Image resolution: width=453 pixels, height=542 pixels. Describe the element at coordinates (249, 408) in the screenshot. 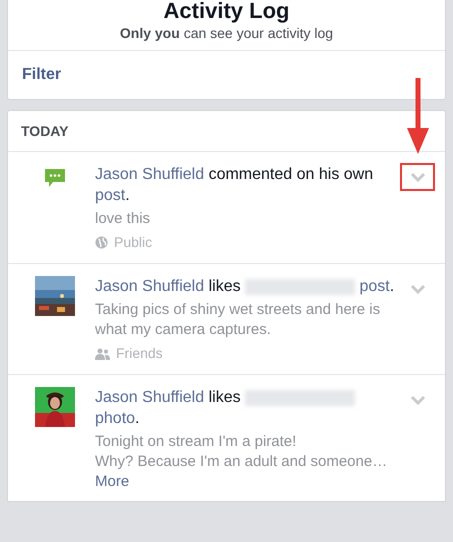

I see `activity-sentence: Jason Shuffield likes photo.` at that location.